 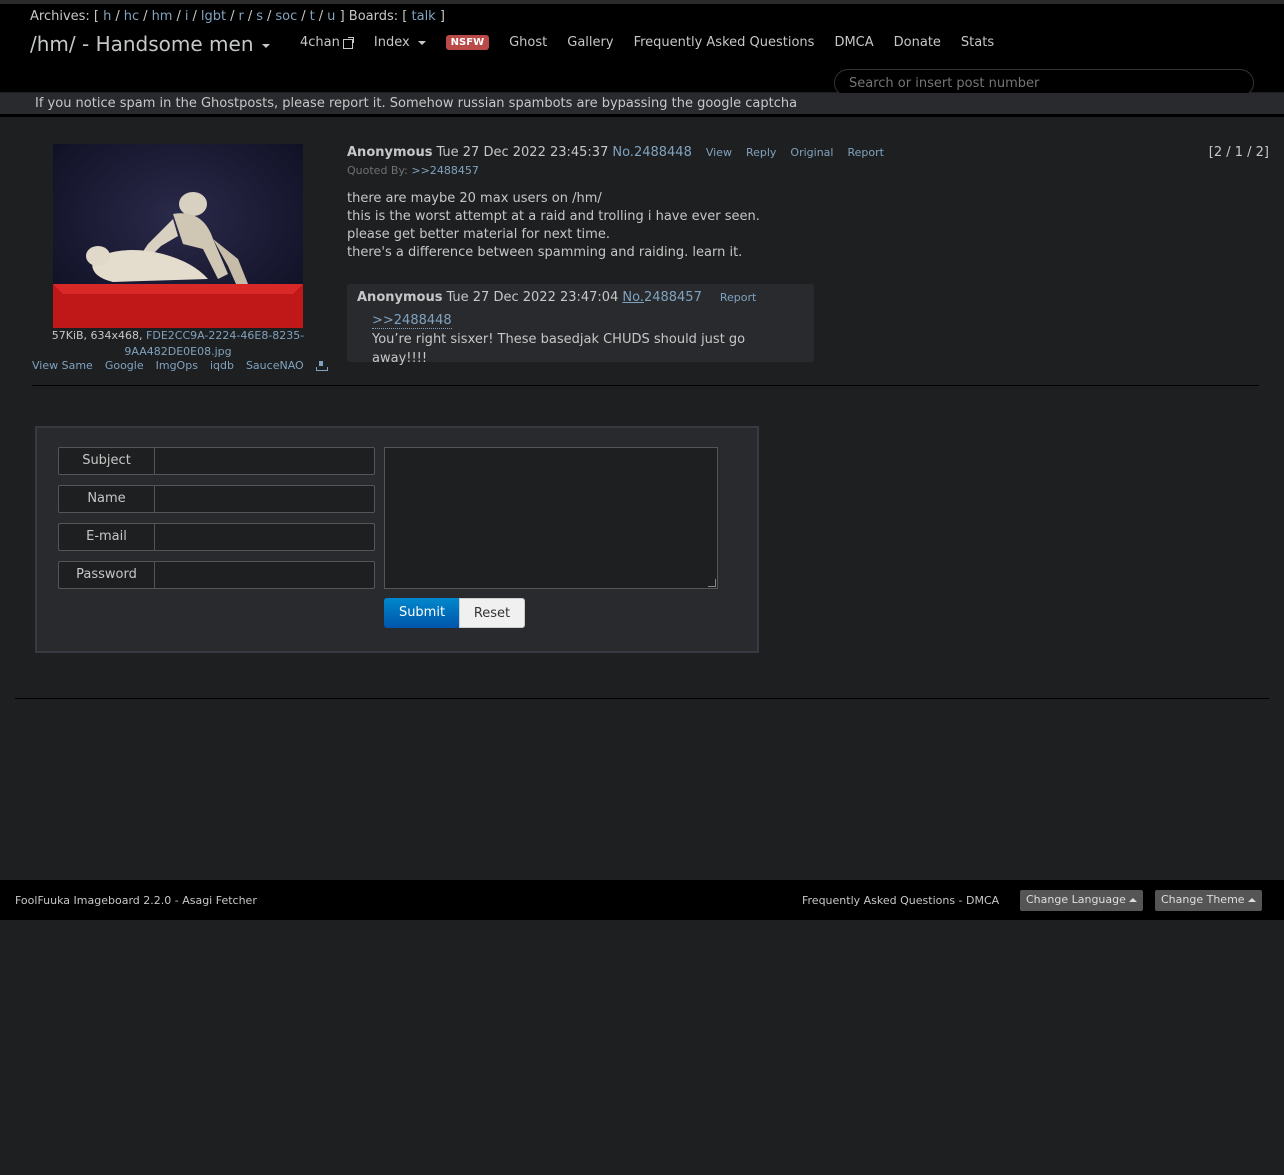 I want to click on archive-link-lgbt: lgbt, so click(x=213, y=16).